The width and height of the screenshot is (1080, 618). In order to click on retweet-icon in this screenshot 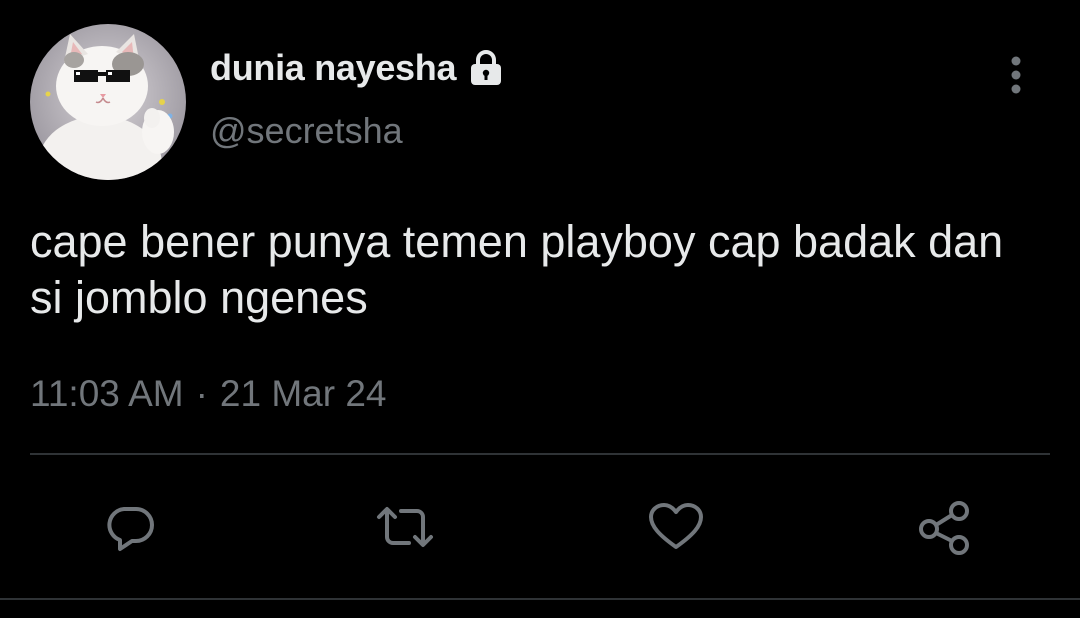, I will do `click(405, 527)`.